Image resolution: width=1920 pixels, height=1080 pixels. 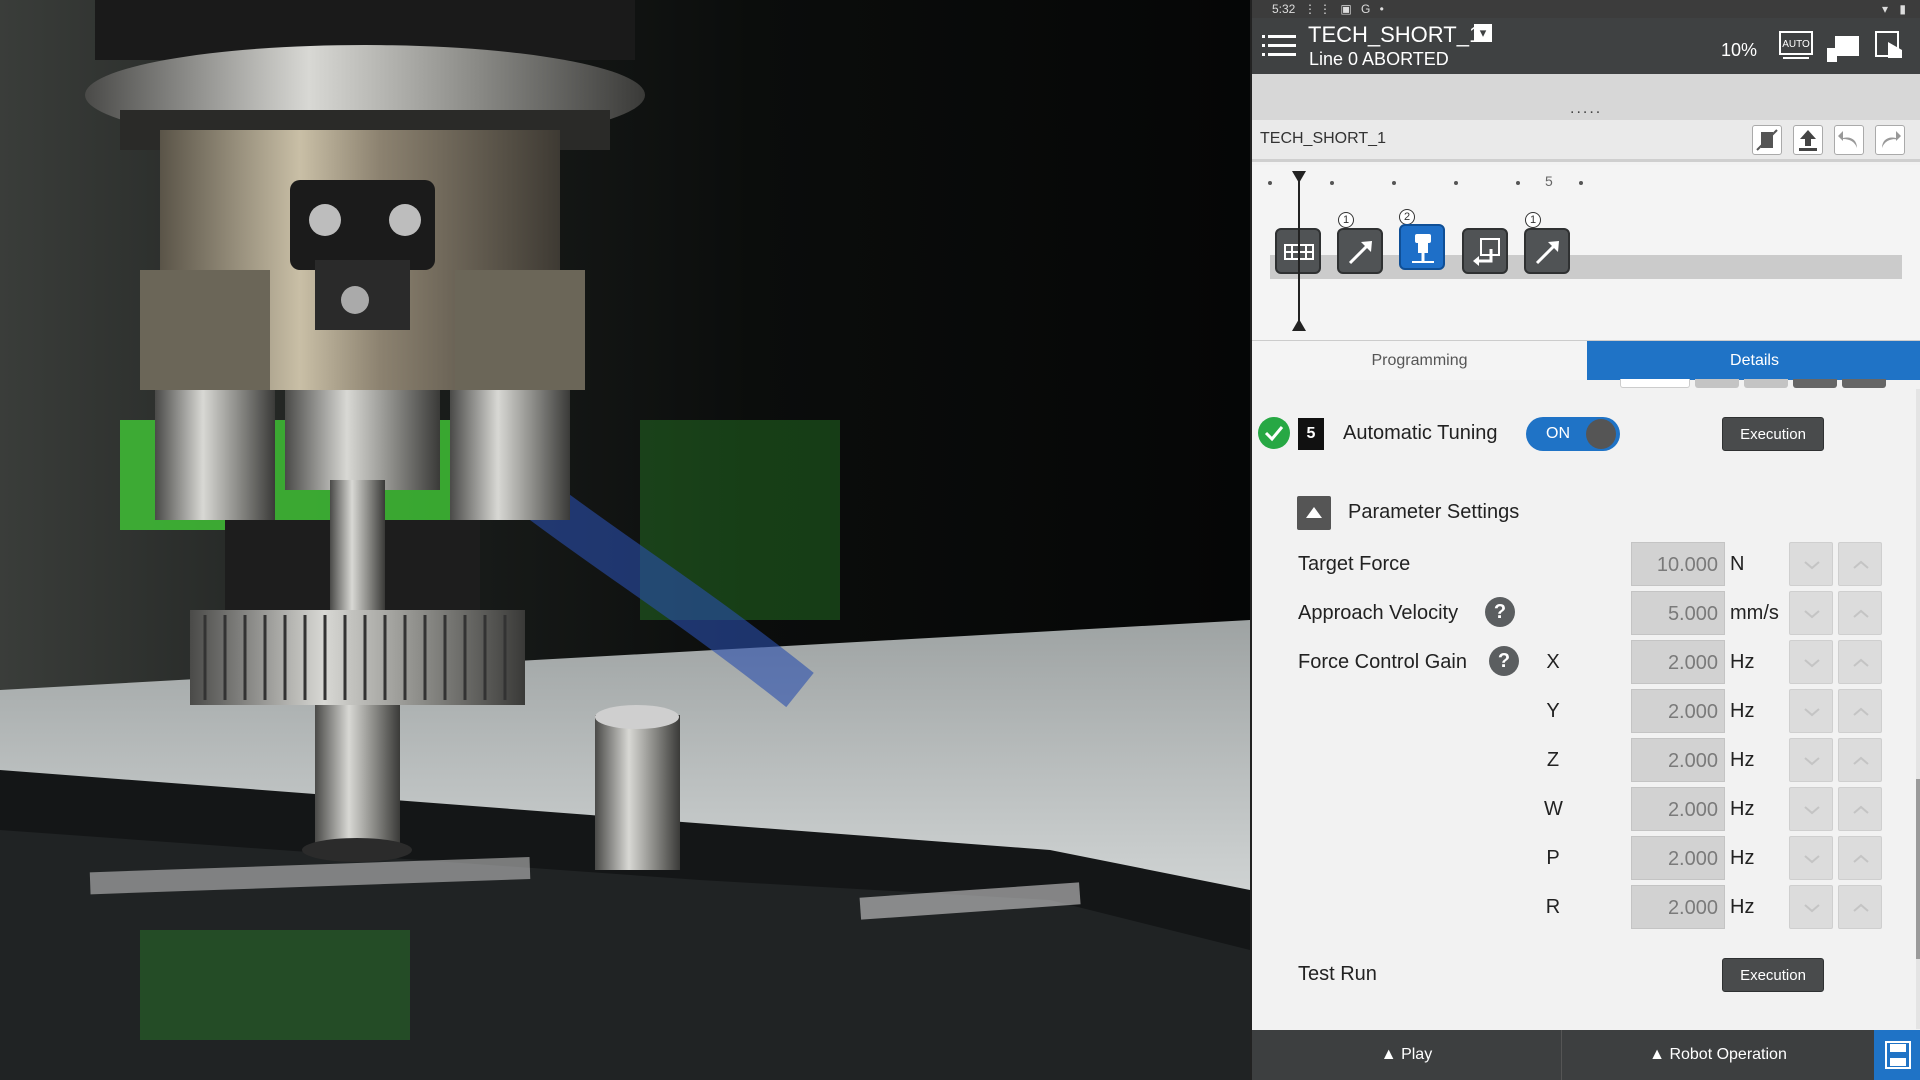 What do you see at coordinates (1890, 140) in the screenshot?
I see `redo-icon` at bounding box center [1890, 140].